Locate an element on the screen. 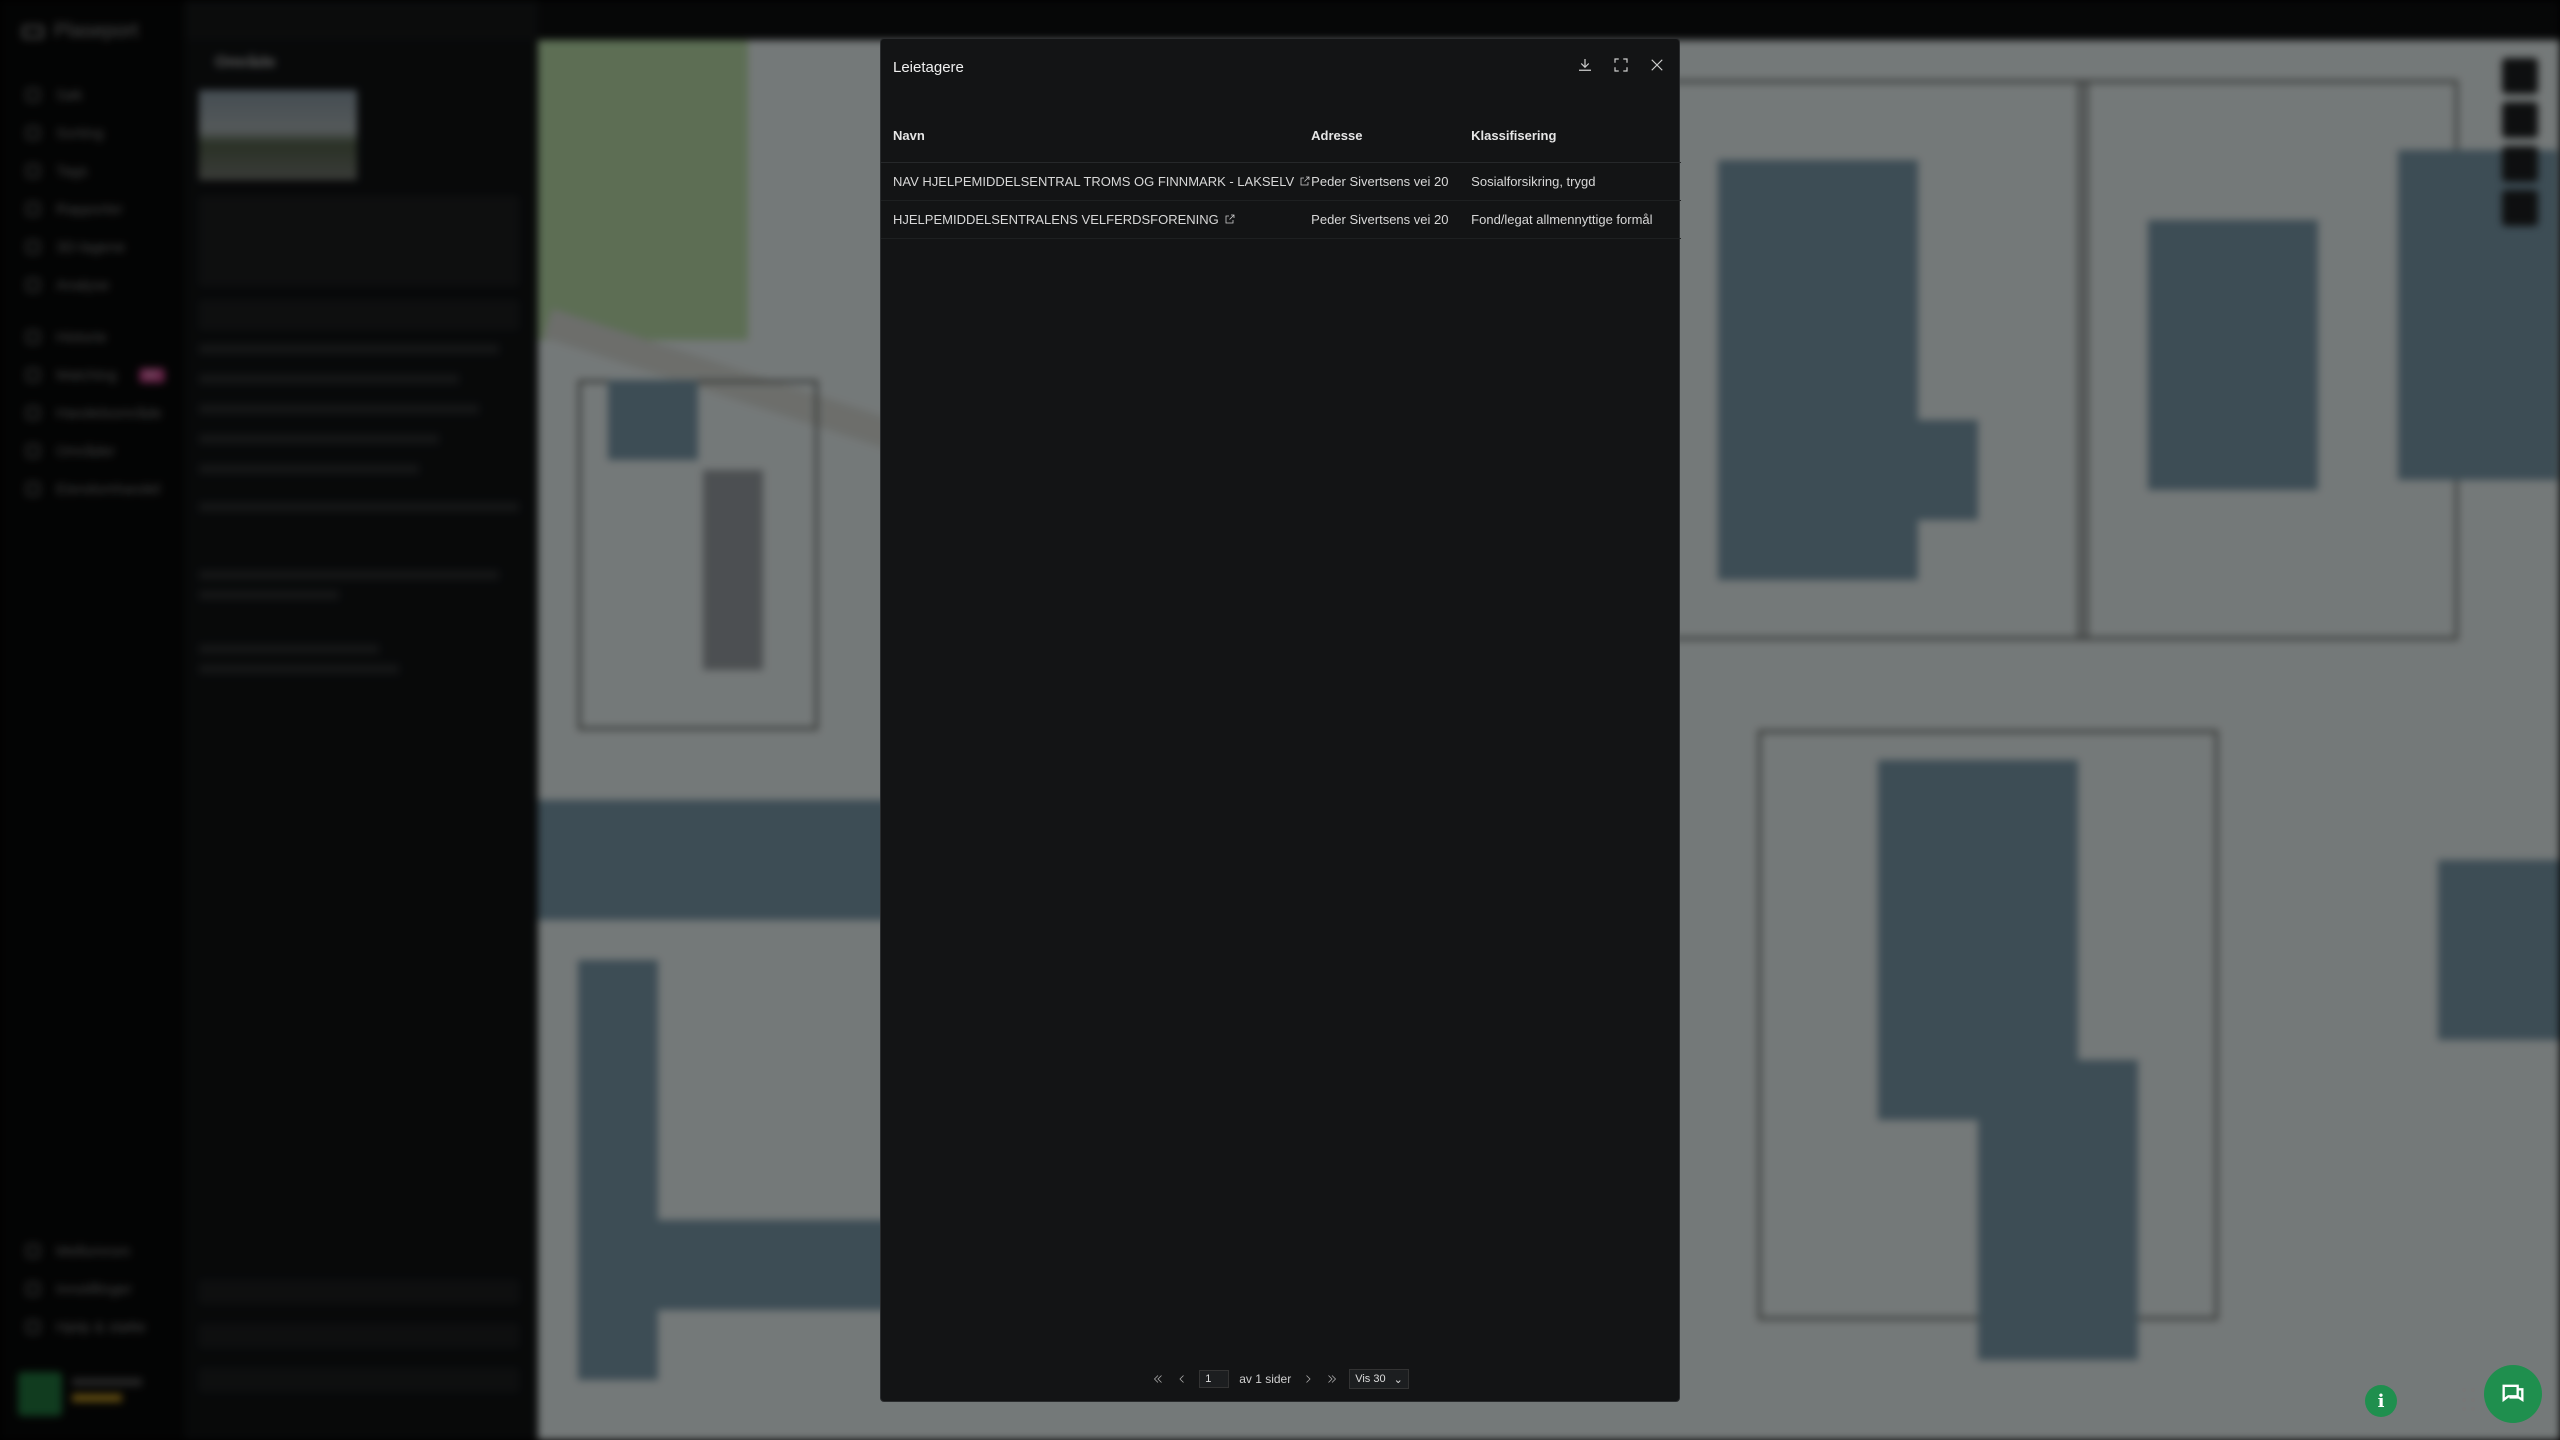 This screenshot has width=2560, height=1440. last-page-button is located at coordinates (1332, 1379).